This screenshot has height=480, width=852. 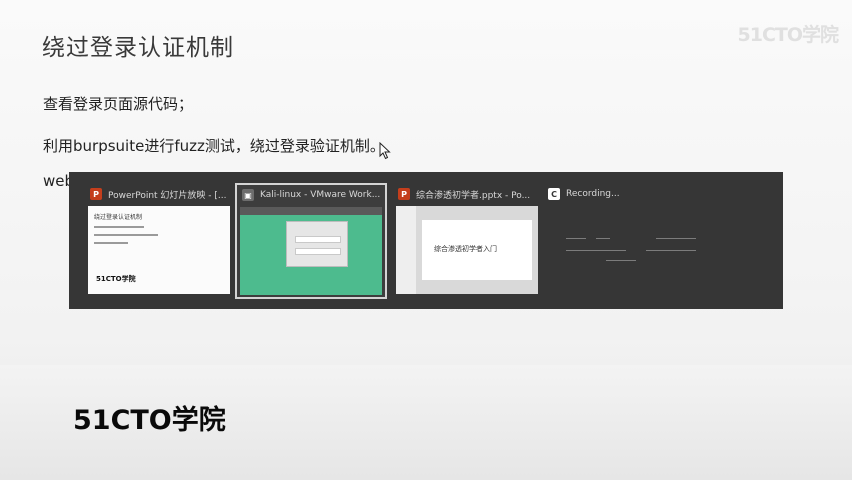 What do you see at coordinates (311, 211) in the screenshot?
I see `thumbnail-toolbar` at bounding box center [311, 211].